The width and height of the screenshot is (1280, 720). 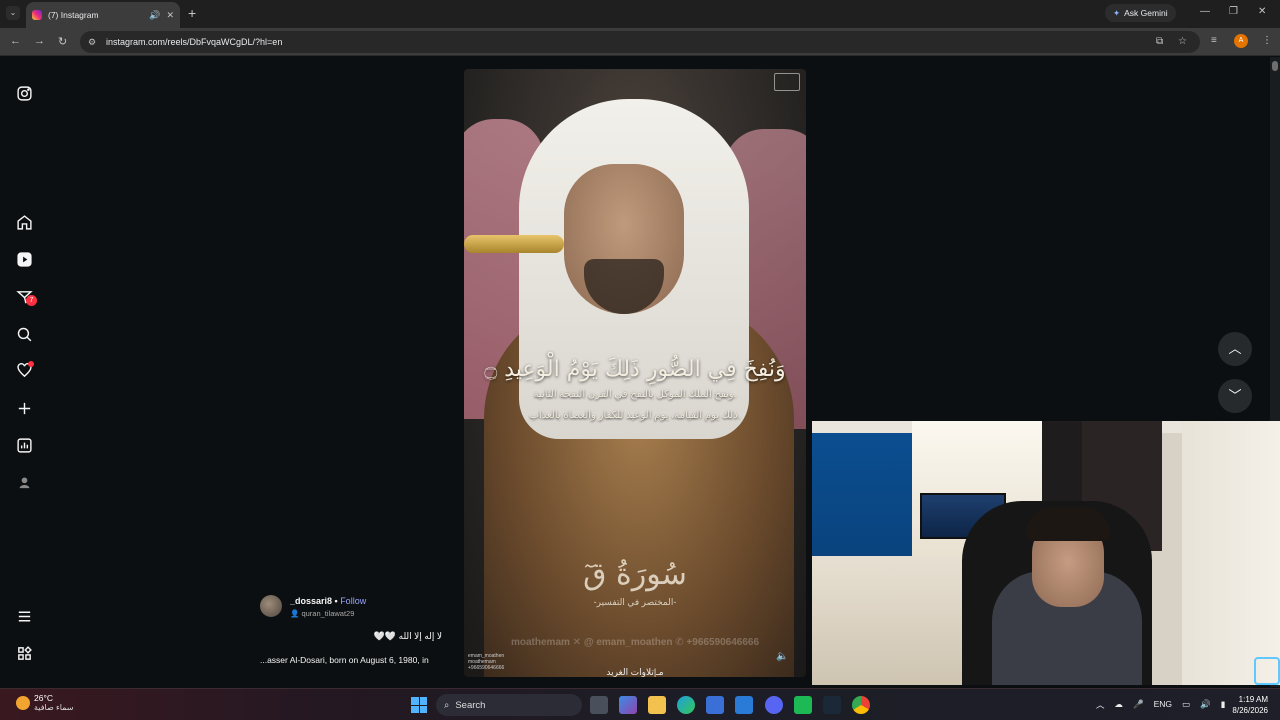 What do you see at coordinates (514, 244) in the screenshot?
I see `microphone` at bounding box center [514, 244].